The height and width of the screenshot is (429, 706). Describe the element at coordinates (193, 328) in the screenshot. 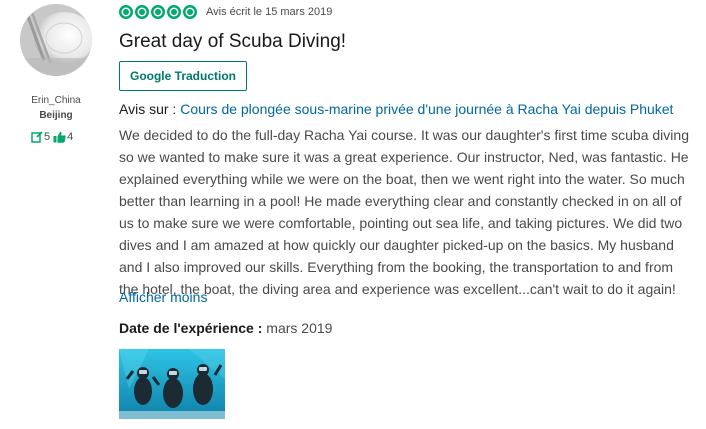

I see `experience-label: Date de l'expérience :` at that location.